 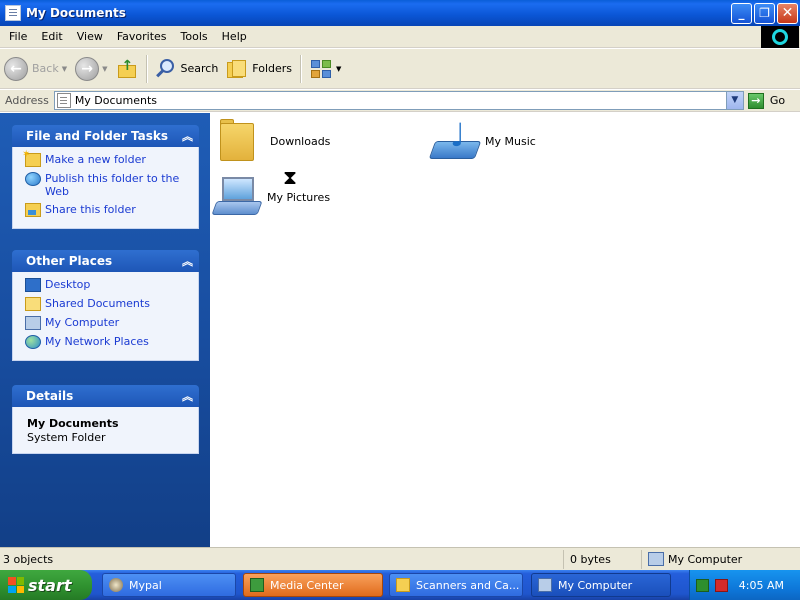 I want to click on system-tray: 4:05 AM, so click(x=744, y=585).